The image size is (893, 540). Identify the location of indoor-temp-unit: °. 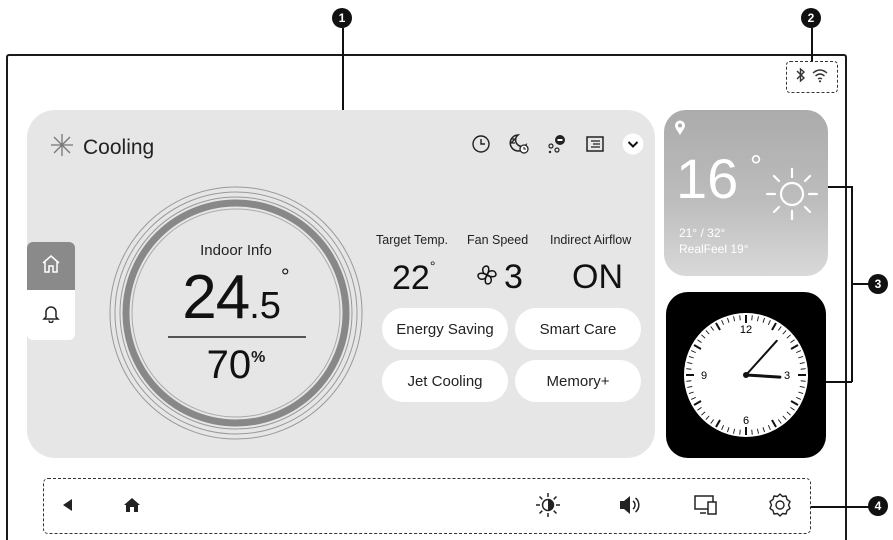
(285, 276).